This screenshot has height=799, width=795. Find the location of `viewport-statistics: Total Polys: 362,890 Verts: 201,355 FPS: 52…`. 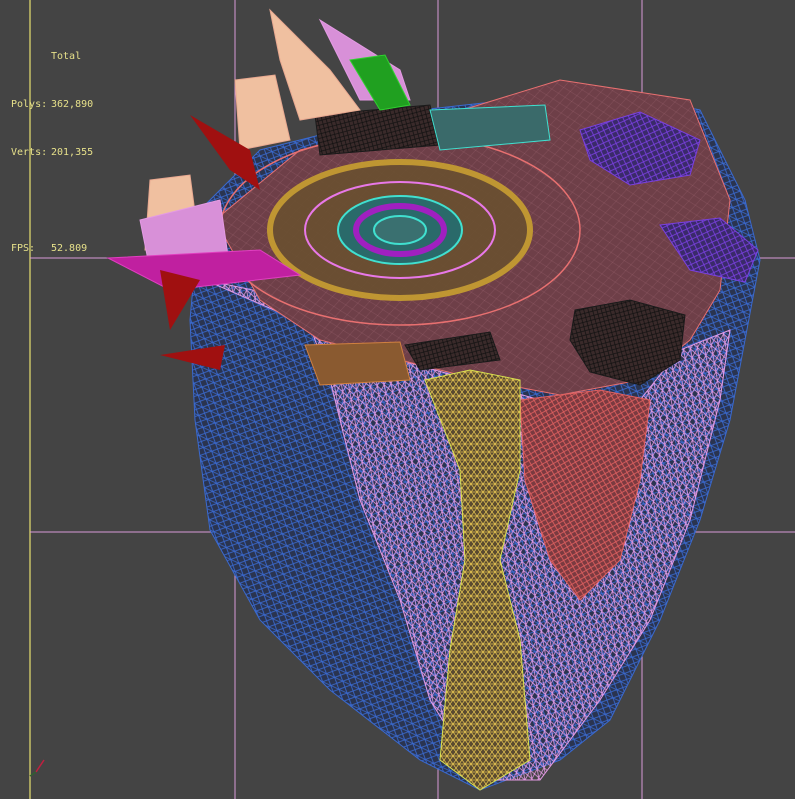

viewport-statistics: Total Polys: 362,890 Verts: 201,355 FPS: 52… is located at coordinates (52, 153).